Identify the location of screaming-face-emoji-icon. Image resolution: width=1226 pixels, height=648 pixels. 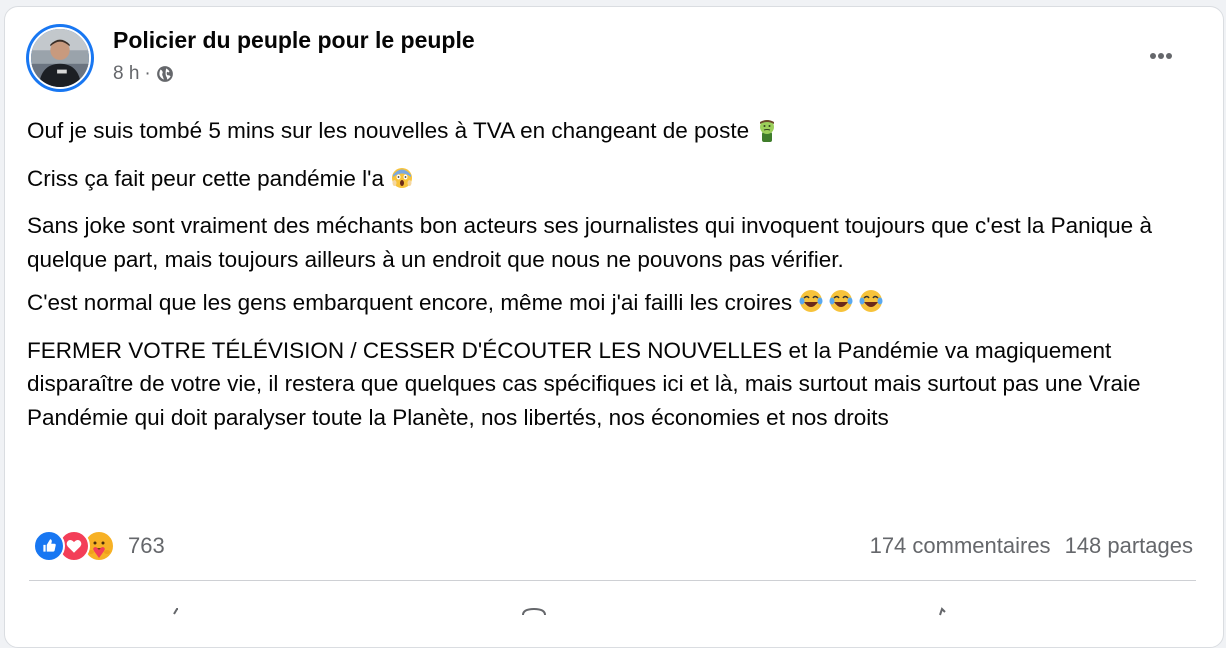
(402, 183).